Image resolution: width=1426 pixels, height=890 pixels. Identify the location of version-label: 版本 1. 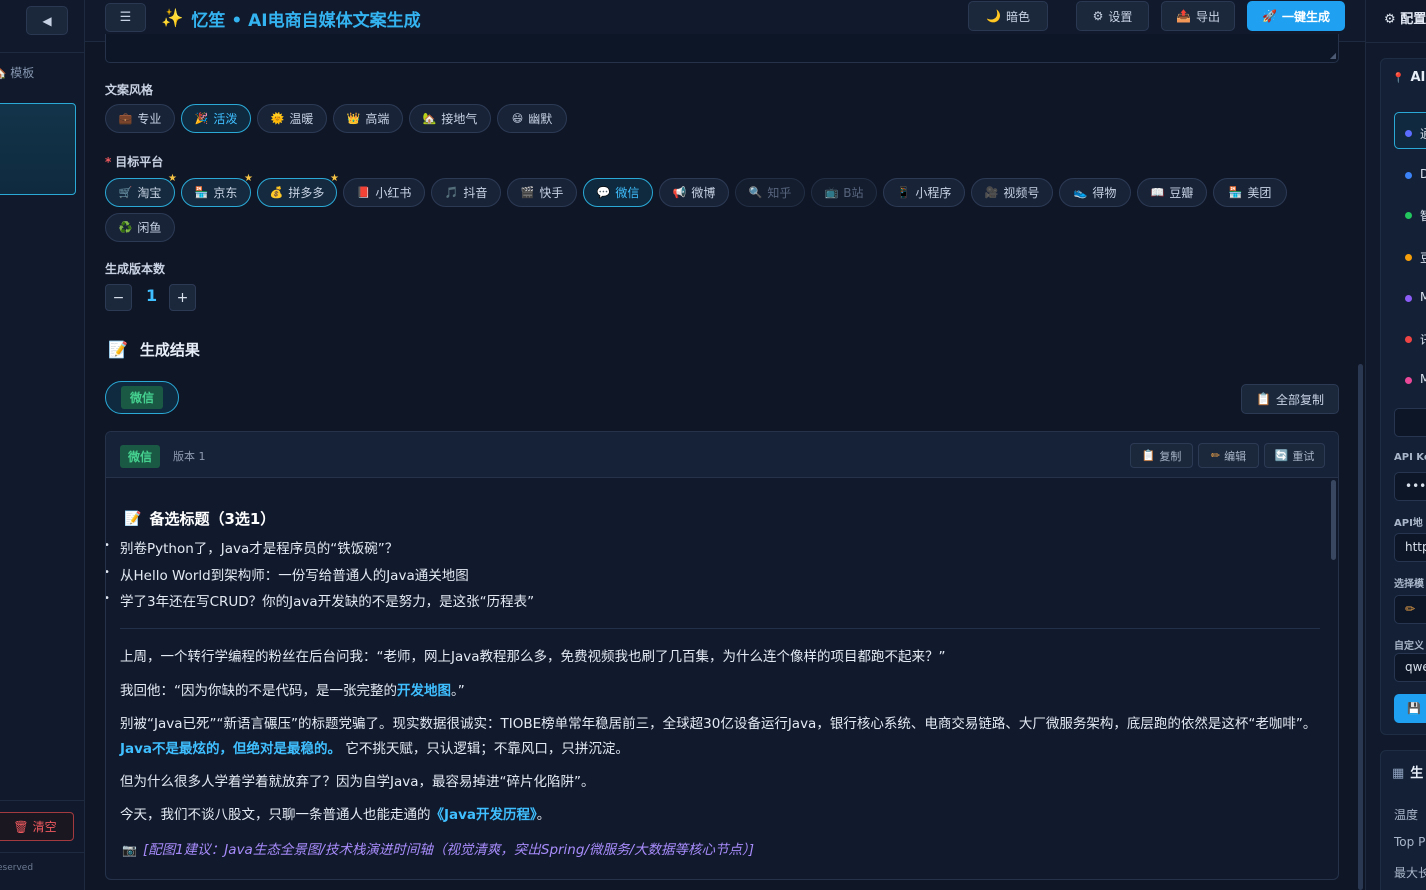
(189, 456).